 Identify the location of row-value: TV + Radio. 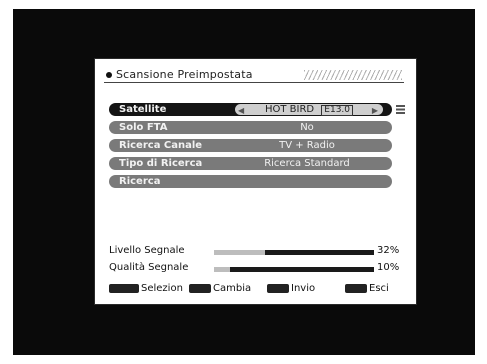
(307, 145).